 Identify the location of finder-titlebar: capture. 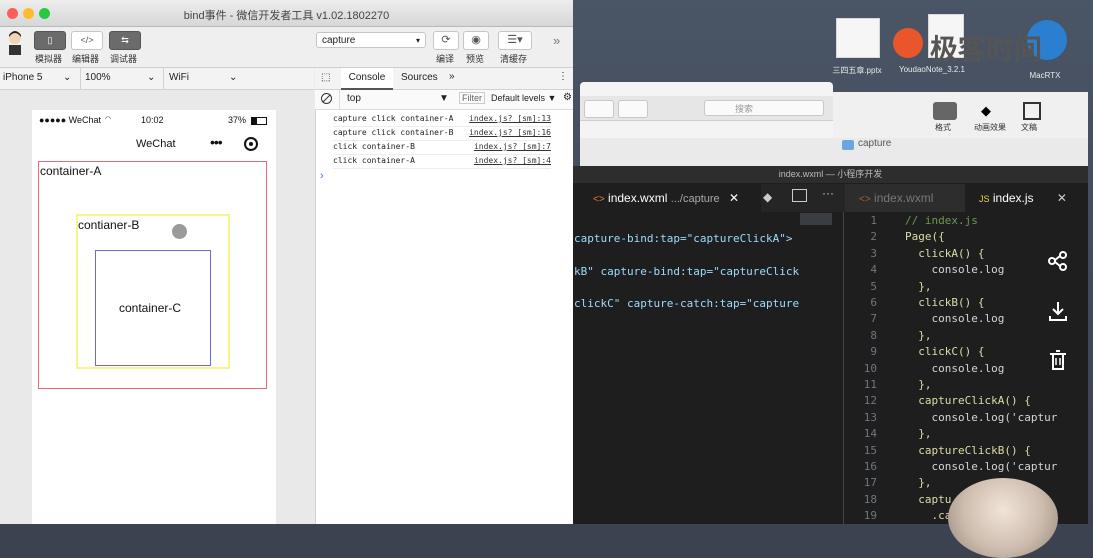
(834, 153).